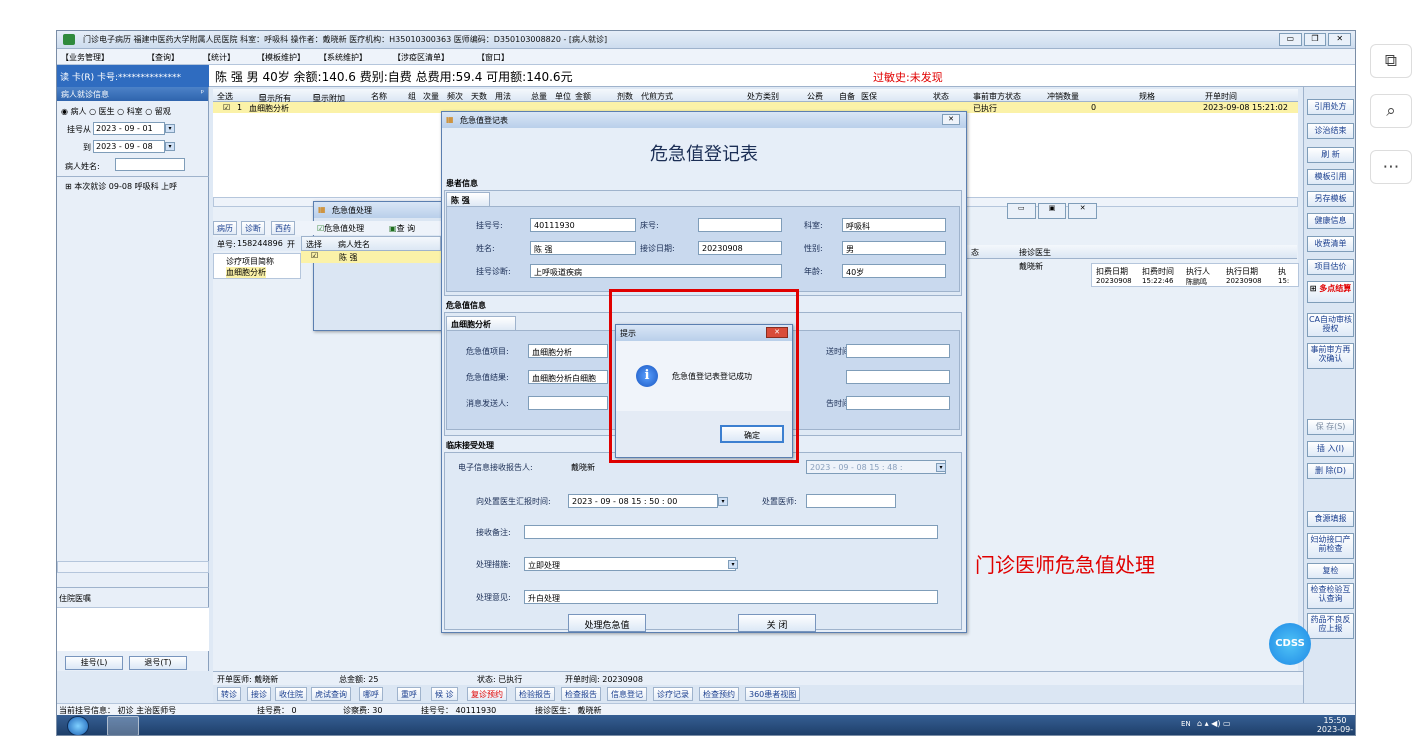  I want to click on menu-window: 【窗口】, so click(493, 57).